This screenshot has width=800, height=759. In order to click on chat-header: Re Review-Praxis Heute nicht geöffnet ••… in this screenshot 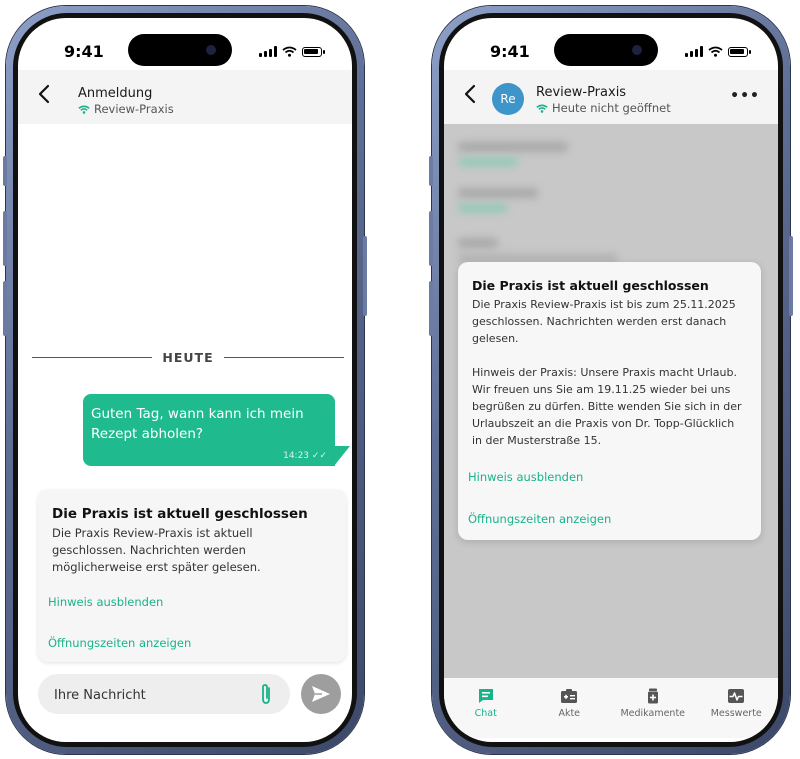, I will do `click(611, 97)`.